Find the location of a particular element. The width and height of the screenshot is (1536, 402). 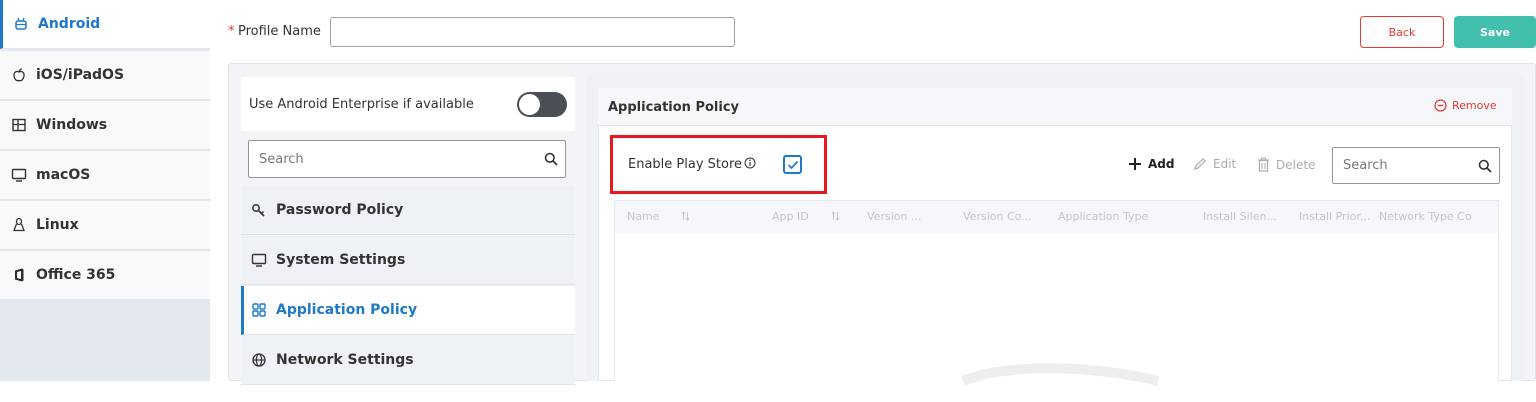

apps-grid-icon is located at coordinates (259, 310).